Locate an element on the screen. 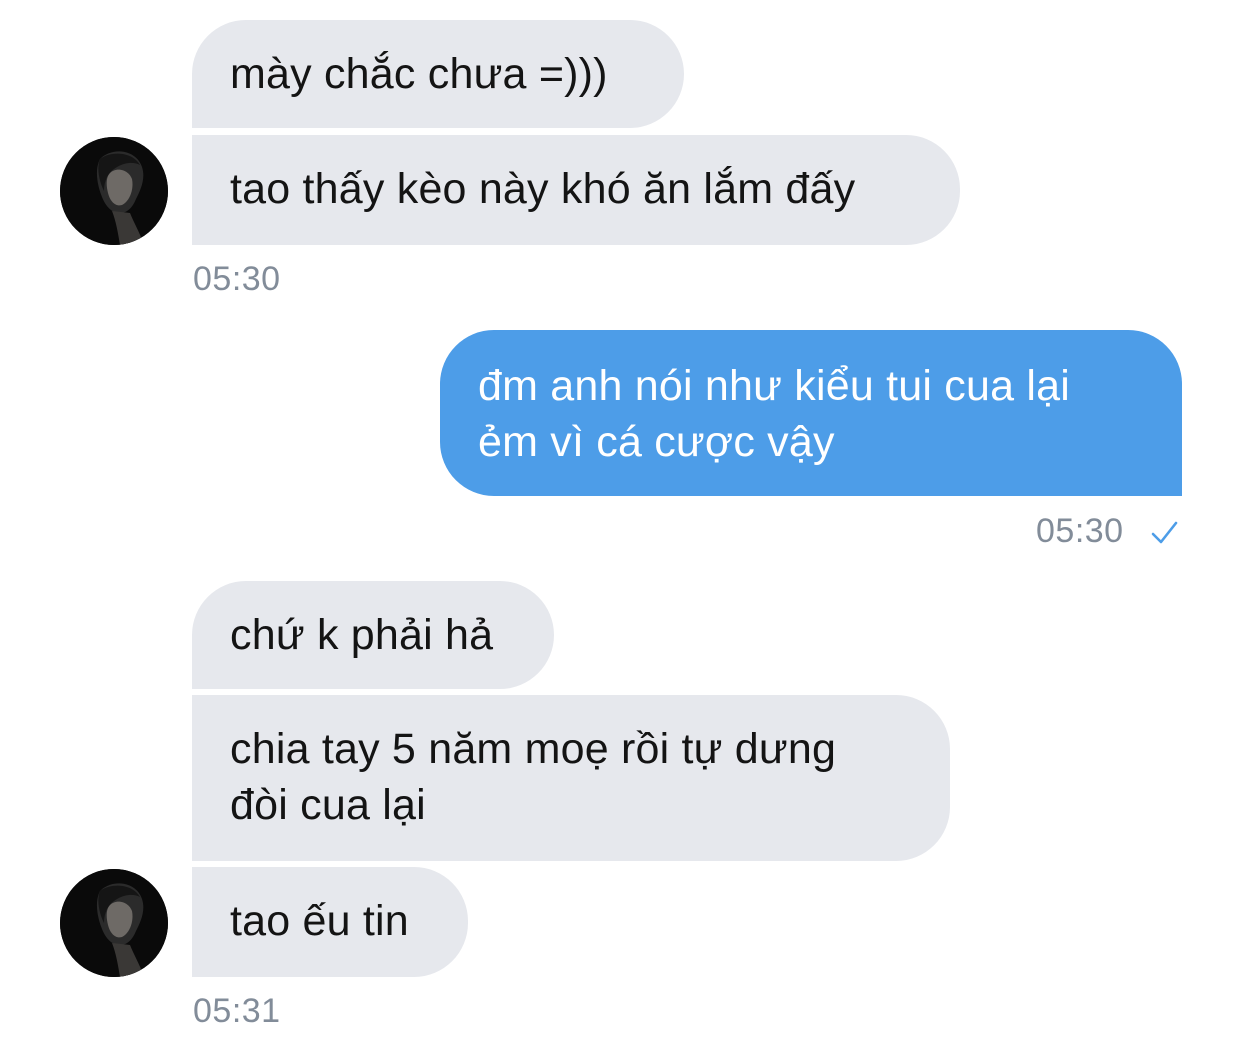 This screenshot has width=1242, height=1051. incoming-message-bubble: mày chắc chưa =))) is located at coordinates (438, 74).